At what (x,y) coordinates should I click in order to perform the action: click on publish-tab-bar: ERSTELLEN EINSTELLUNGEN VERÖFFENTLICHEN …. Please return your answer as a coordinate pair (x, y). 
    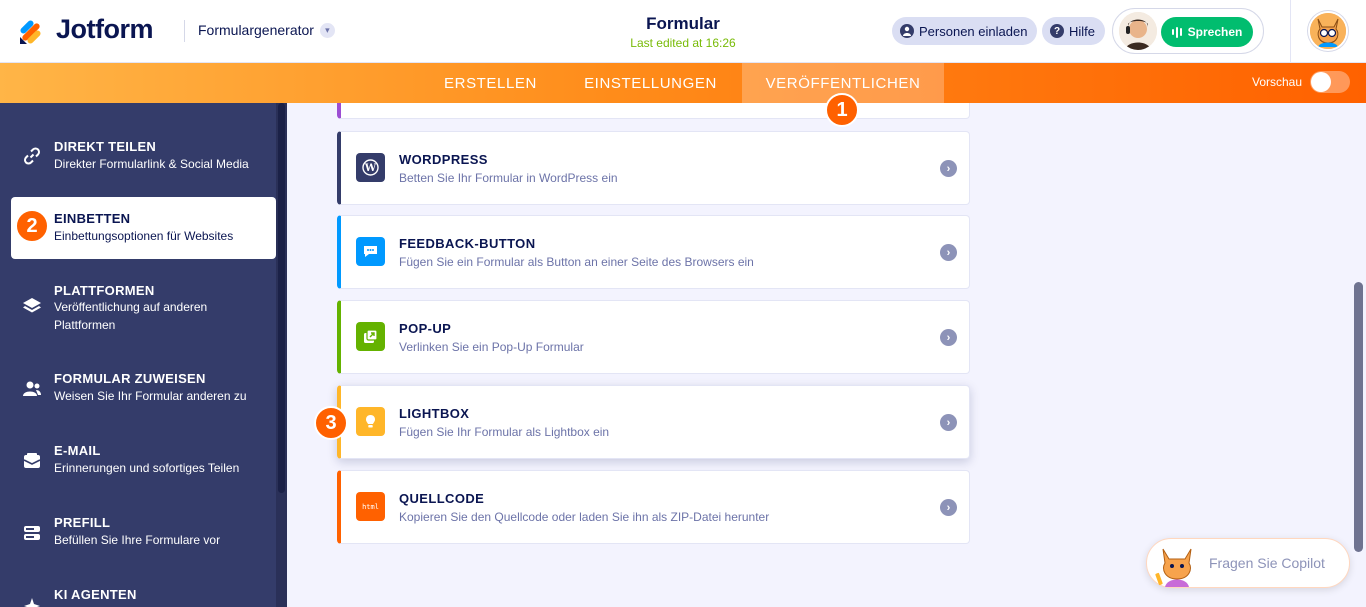
    Looking at the image, I should click on (683, 83).